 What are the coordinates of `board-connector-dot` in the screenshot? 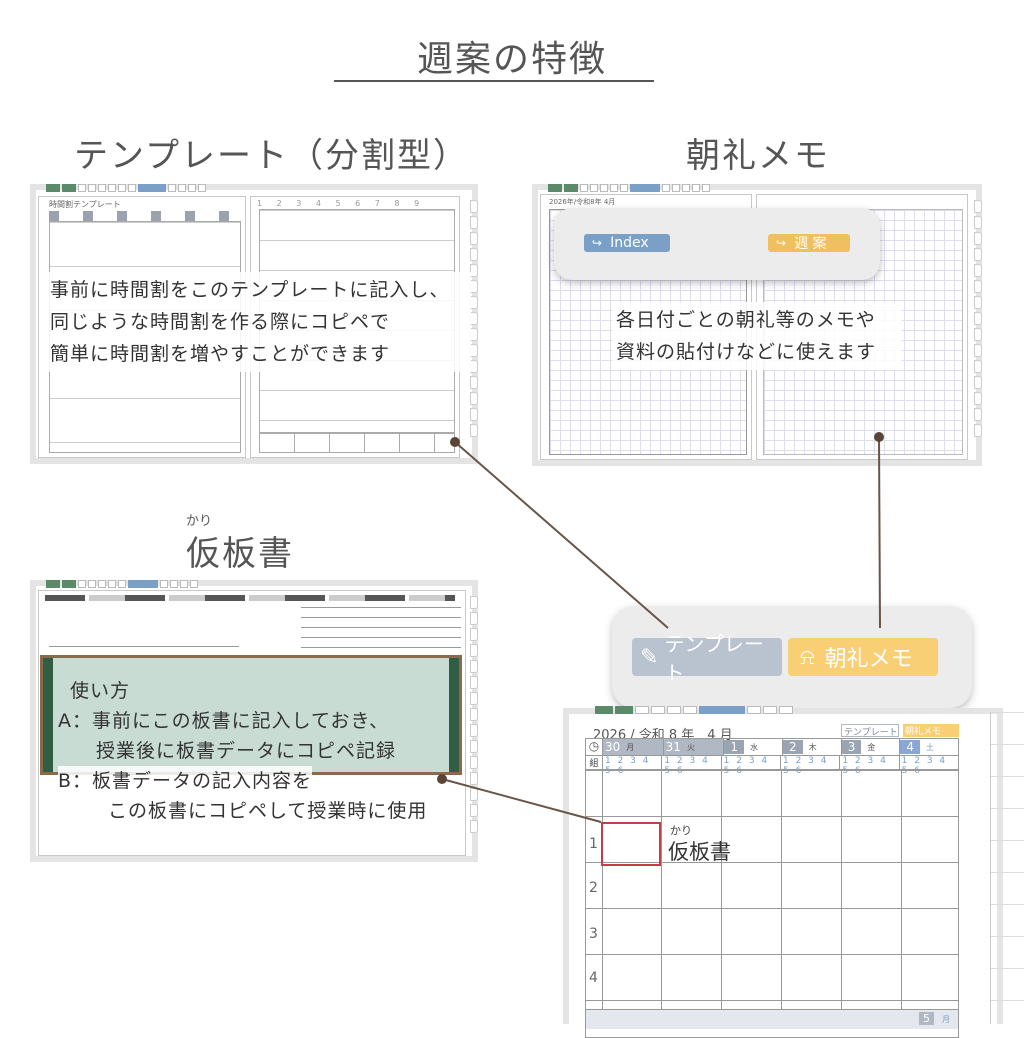 It's located at (442, 779).